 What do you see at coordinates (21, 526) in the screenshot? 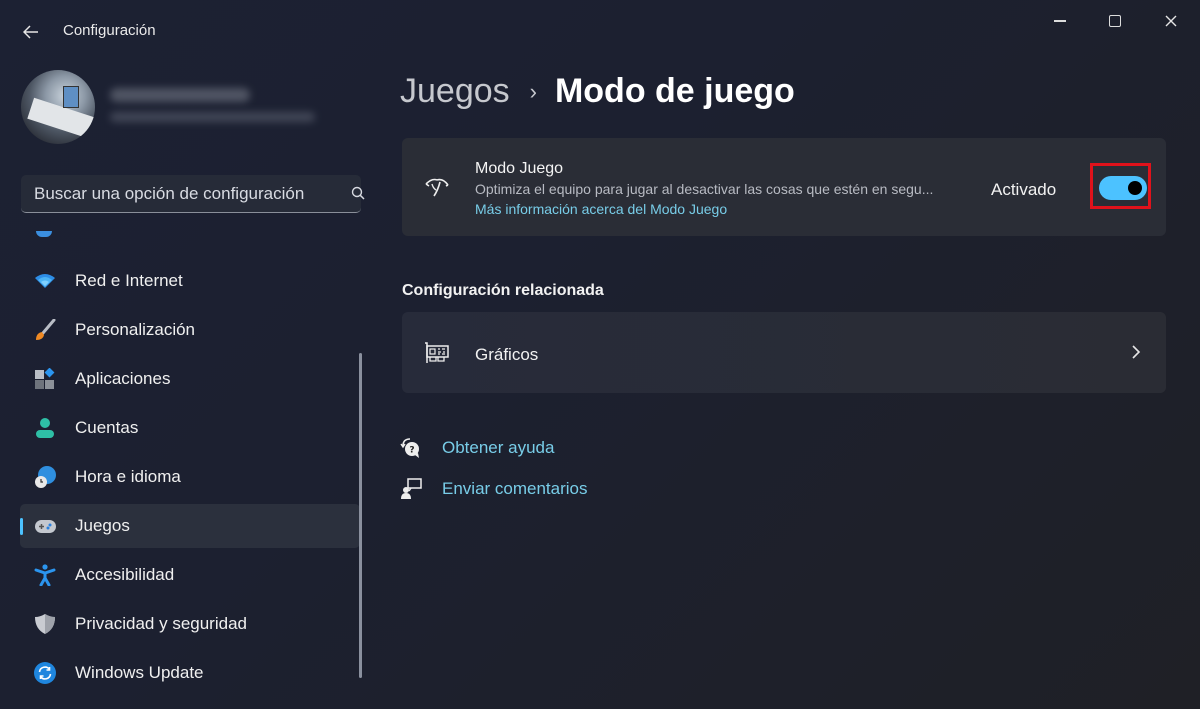
I see `active-indicator` at bounding box center [21, 526].